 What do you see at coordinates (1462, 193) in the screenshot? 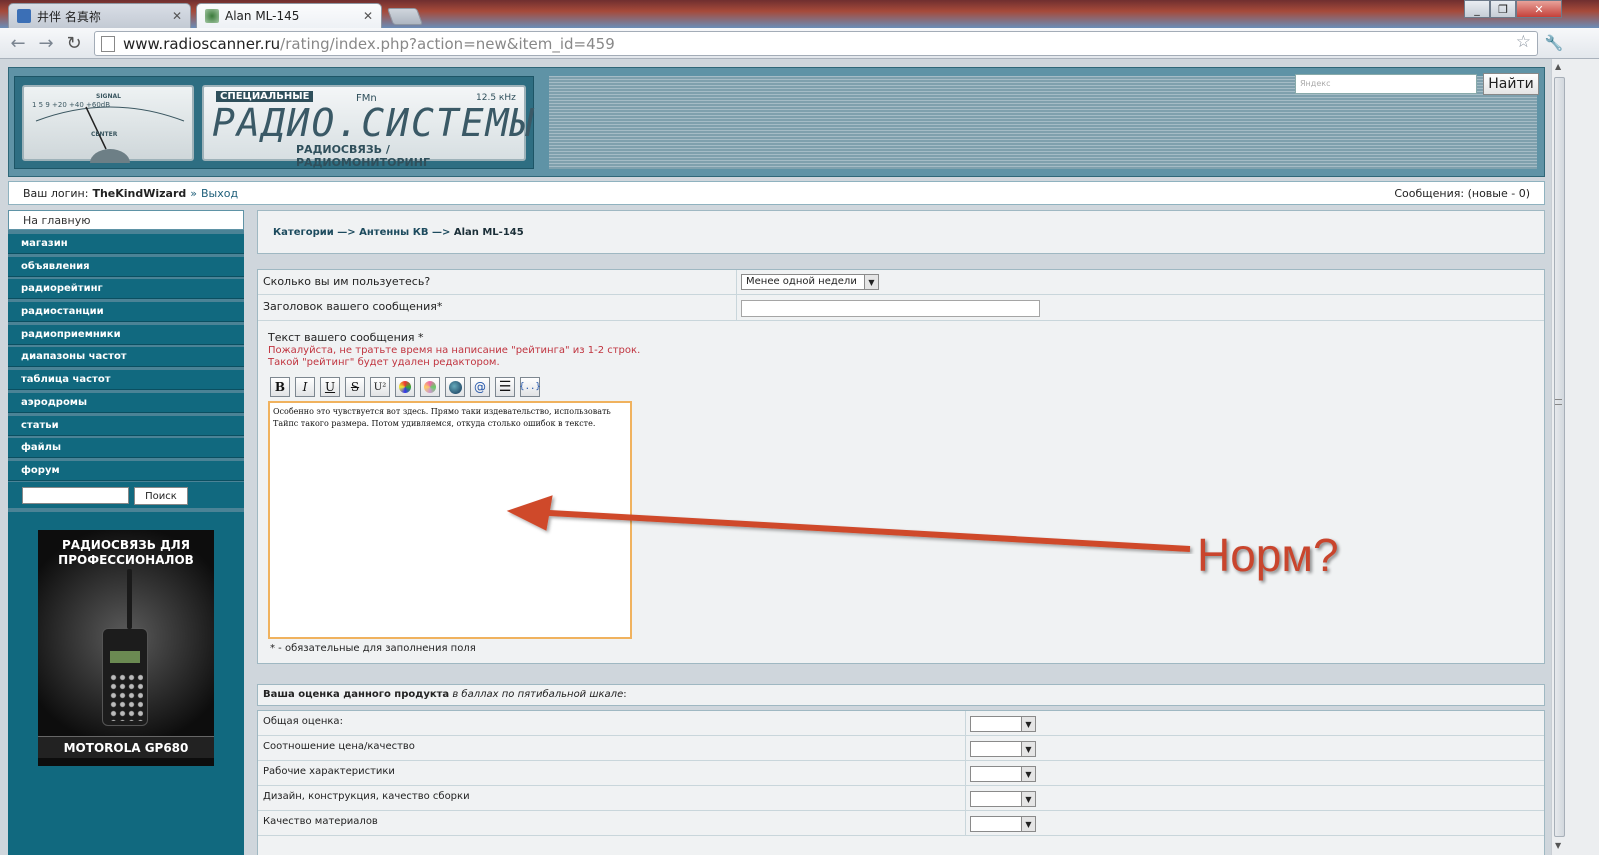
I see `messages-status: Сообщения: (новые - 0)` at bounding box center [1462, 193].